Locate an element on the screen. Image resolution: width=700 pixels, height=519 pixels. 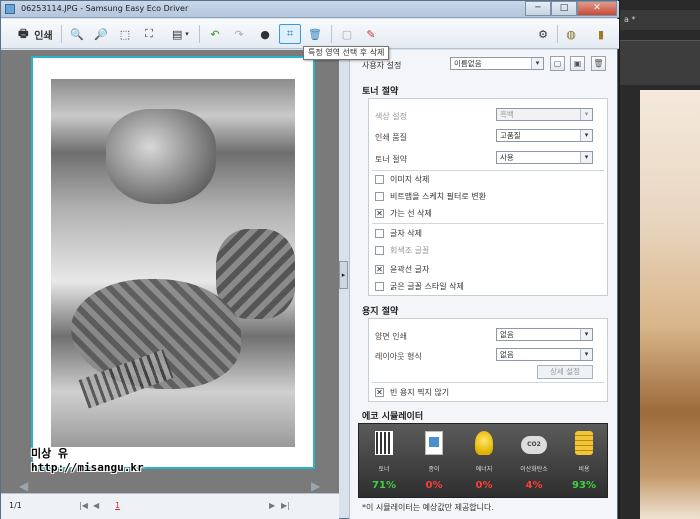
skip-blank-checkbox: ✕ 빈 용지 찍지 않기 is located at coordinates (412, 392).